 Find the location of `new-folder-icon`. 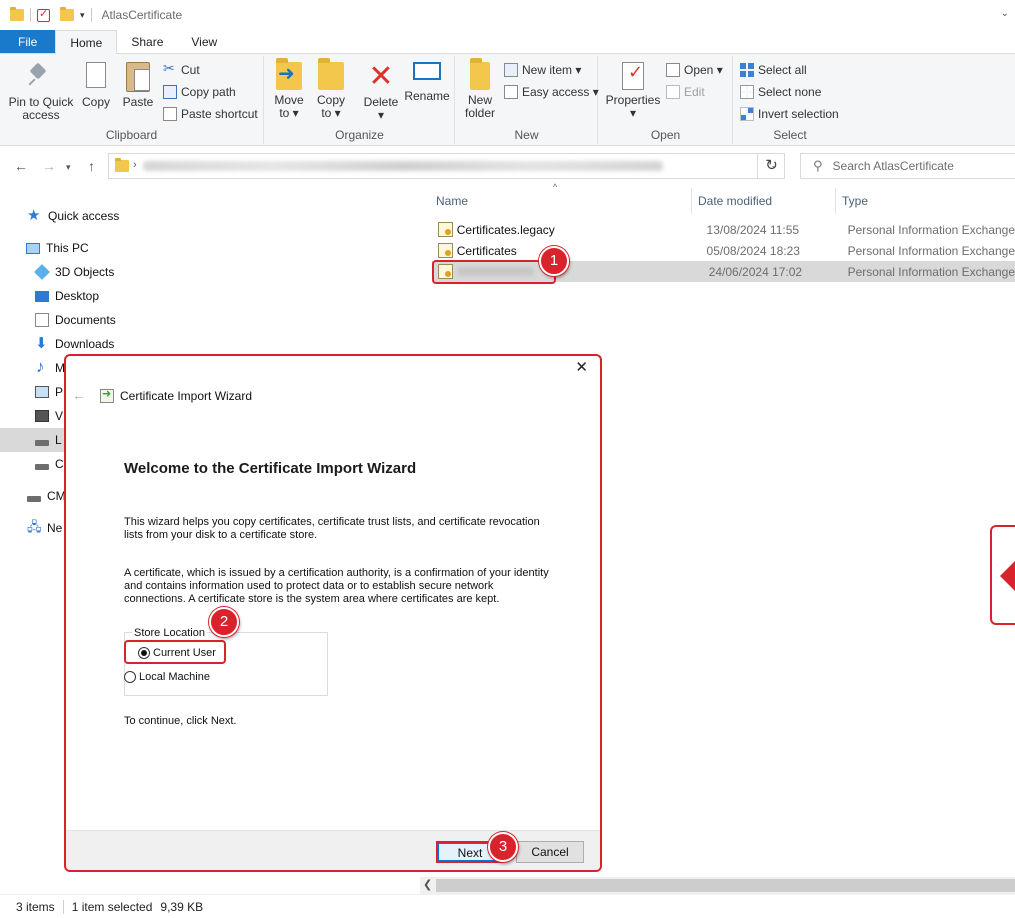

new-folder-icon is located at coordinates (480, 74).